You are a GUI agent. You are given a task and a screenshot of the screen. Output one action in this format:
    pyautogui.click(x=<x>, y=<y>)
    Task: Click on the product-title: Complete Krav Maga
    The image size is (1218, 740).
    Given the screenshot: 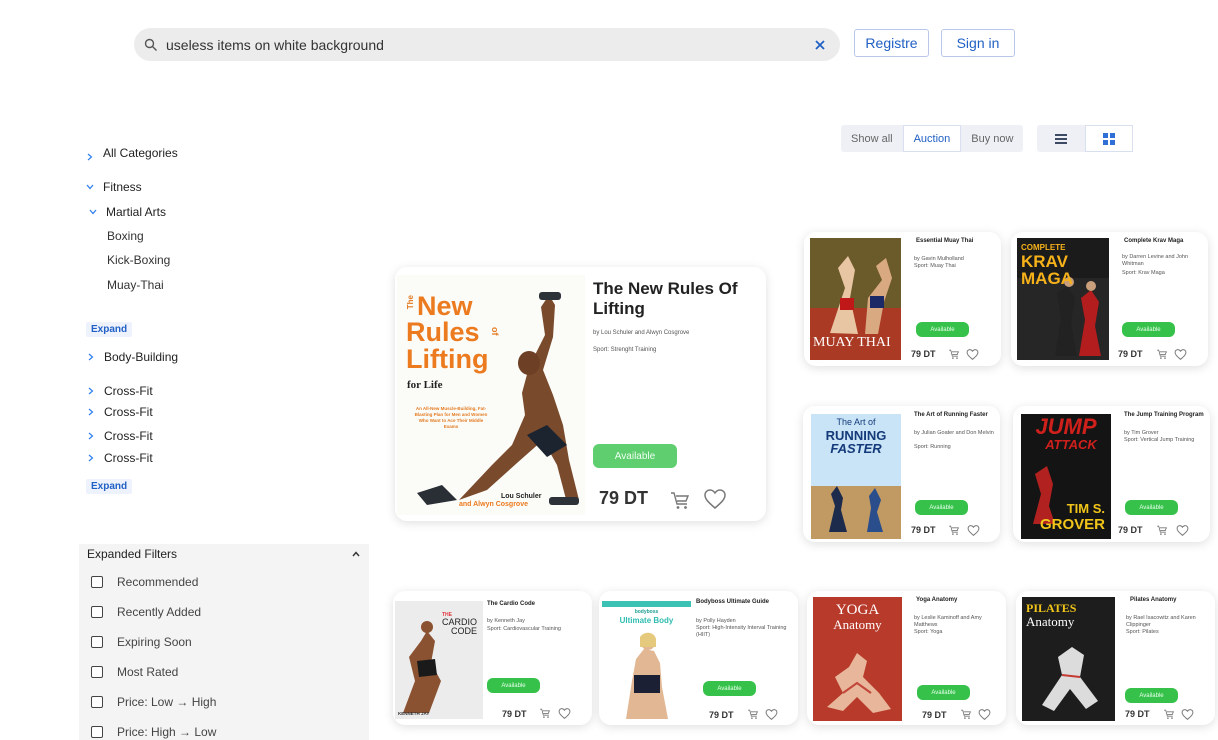 What is the action you would take?
    pyautogui.click(x=1164, y=241)
    